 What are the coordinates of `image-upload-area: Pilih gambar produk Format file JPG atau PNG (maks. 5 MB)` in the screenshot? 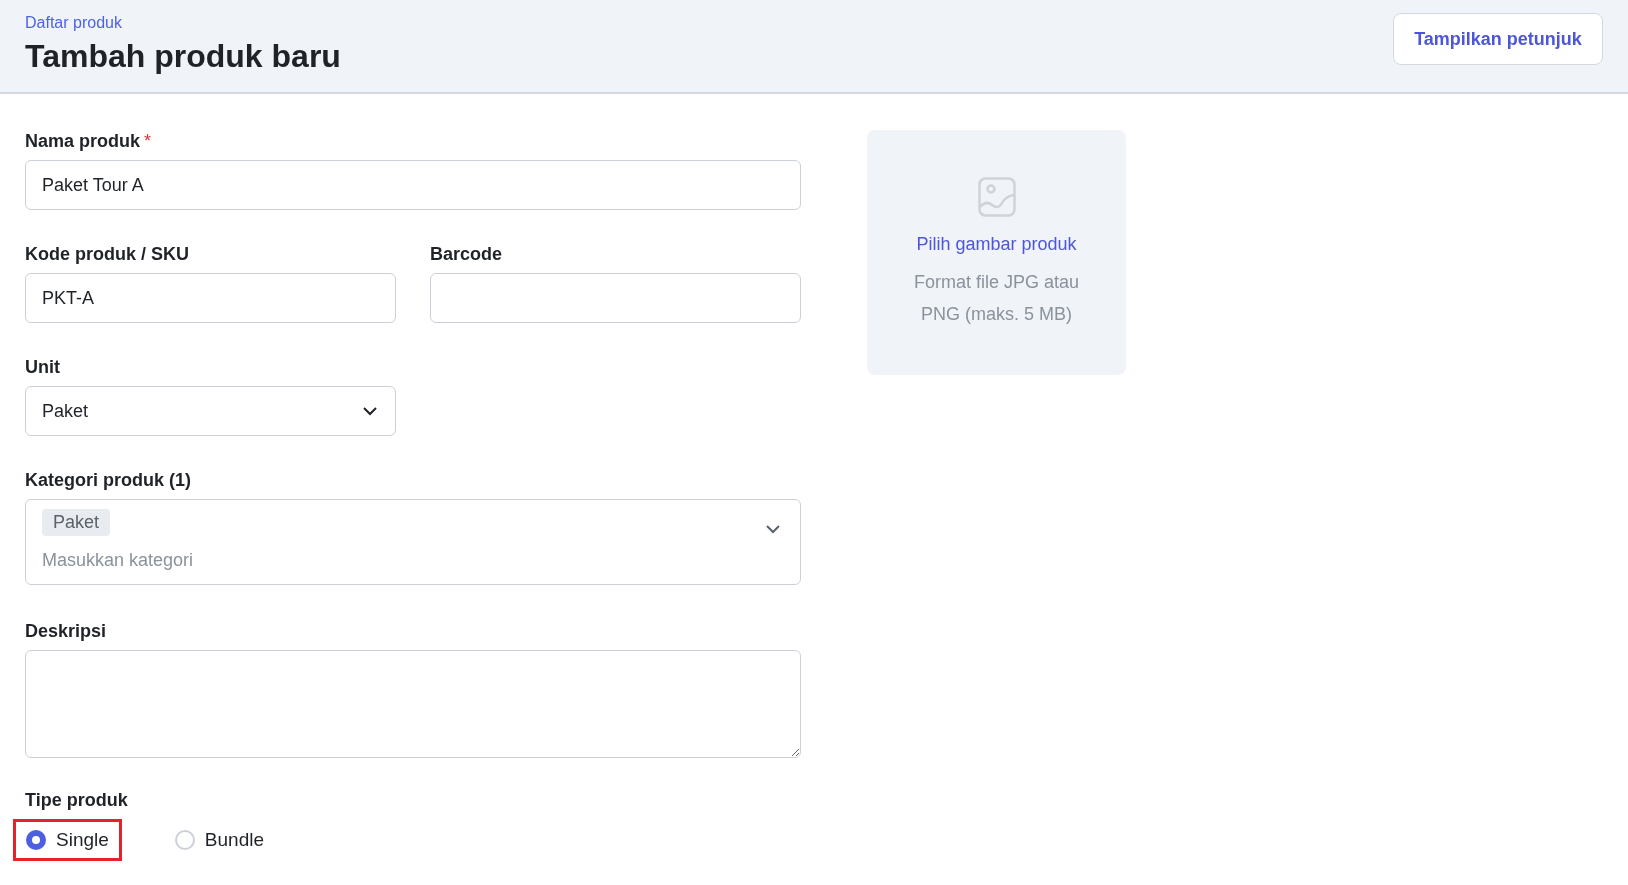 It's located at (996, 252).